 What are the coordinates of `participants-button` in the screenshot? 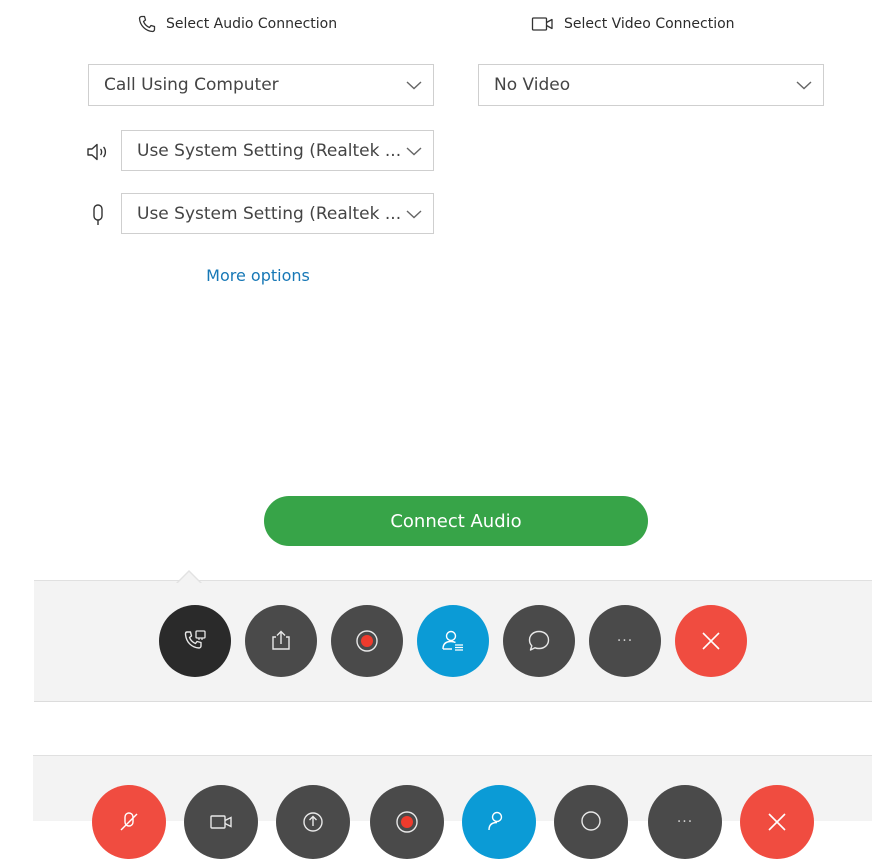 It's located at (453, 641).